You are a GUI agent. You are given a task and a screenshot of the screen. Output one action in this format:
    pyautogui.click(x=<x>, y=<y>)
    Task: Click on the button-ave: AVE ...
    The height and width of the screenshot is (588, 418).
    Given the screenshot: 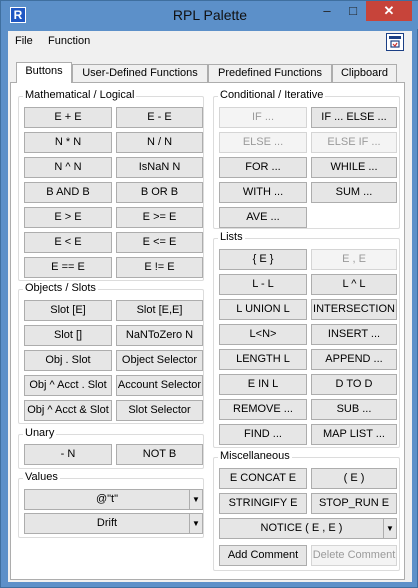 What is the action you would take?
    pyautogui.click(x=263, y=217)
    